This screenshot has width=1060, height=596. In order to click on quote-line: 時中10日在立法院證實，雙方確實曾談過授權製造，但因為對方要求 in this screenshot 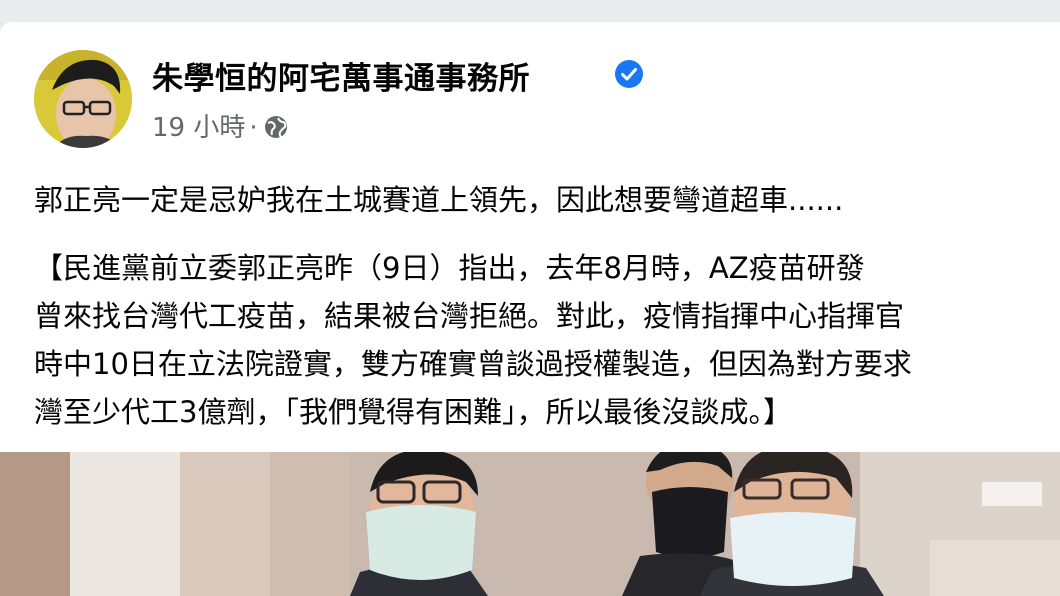, I will do `click(473, 364)`.